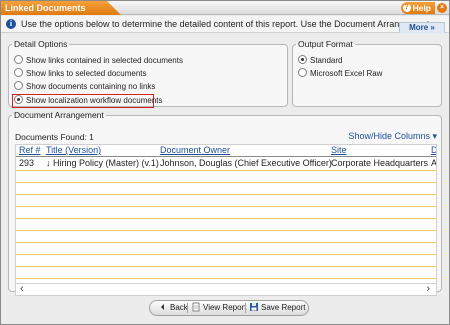  Describe the element at coordinates (163, 307) in the screenshot. I see `back-icon` at that location.